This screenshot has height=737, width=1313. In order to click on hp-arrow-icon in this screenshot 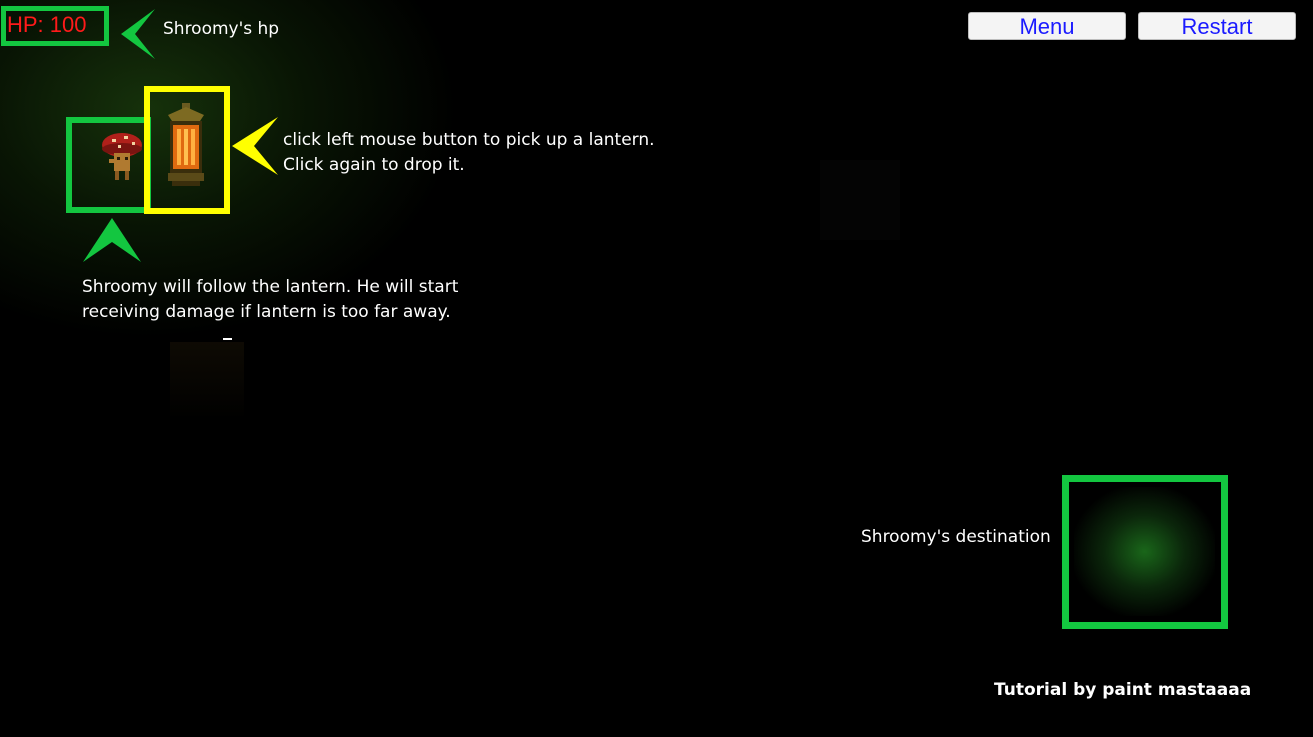, I will do `click(138, 34)`.